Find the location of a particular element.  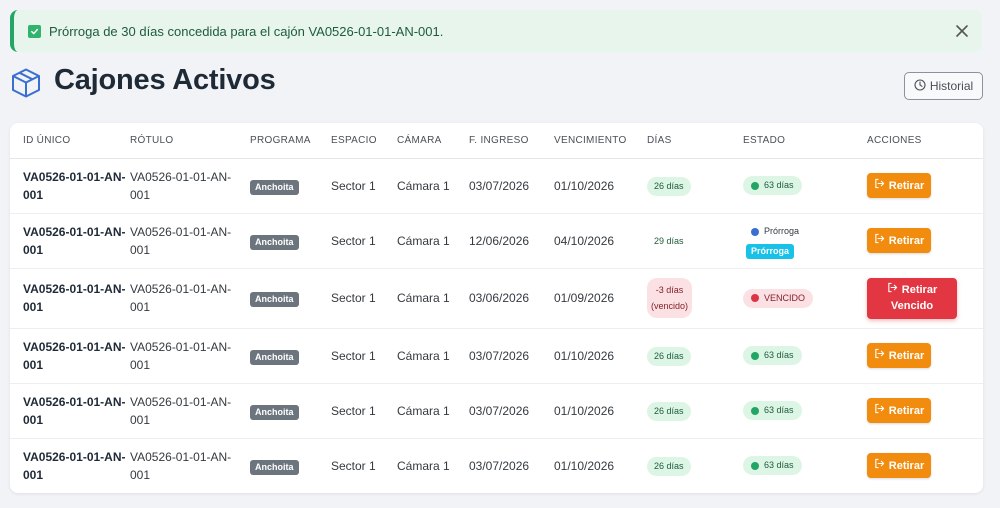

historial-button: Historial is located at coordinates (943, 86).